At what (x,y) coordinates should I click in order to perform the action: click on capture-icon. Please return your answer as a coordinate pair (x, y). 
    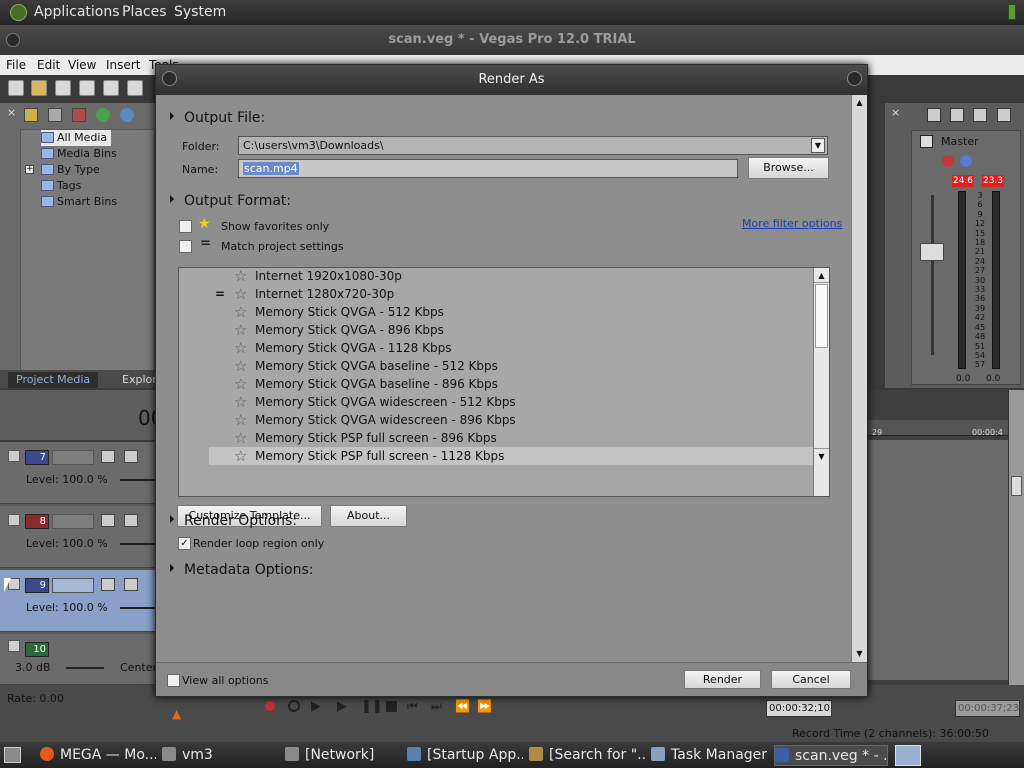
    Looking at the image, I should click on (55, 115).